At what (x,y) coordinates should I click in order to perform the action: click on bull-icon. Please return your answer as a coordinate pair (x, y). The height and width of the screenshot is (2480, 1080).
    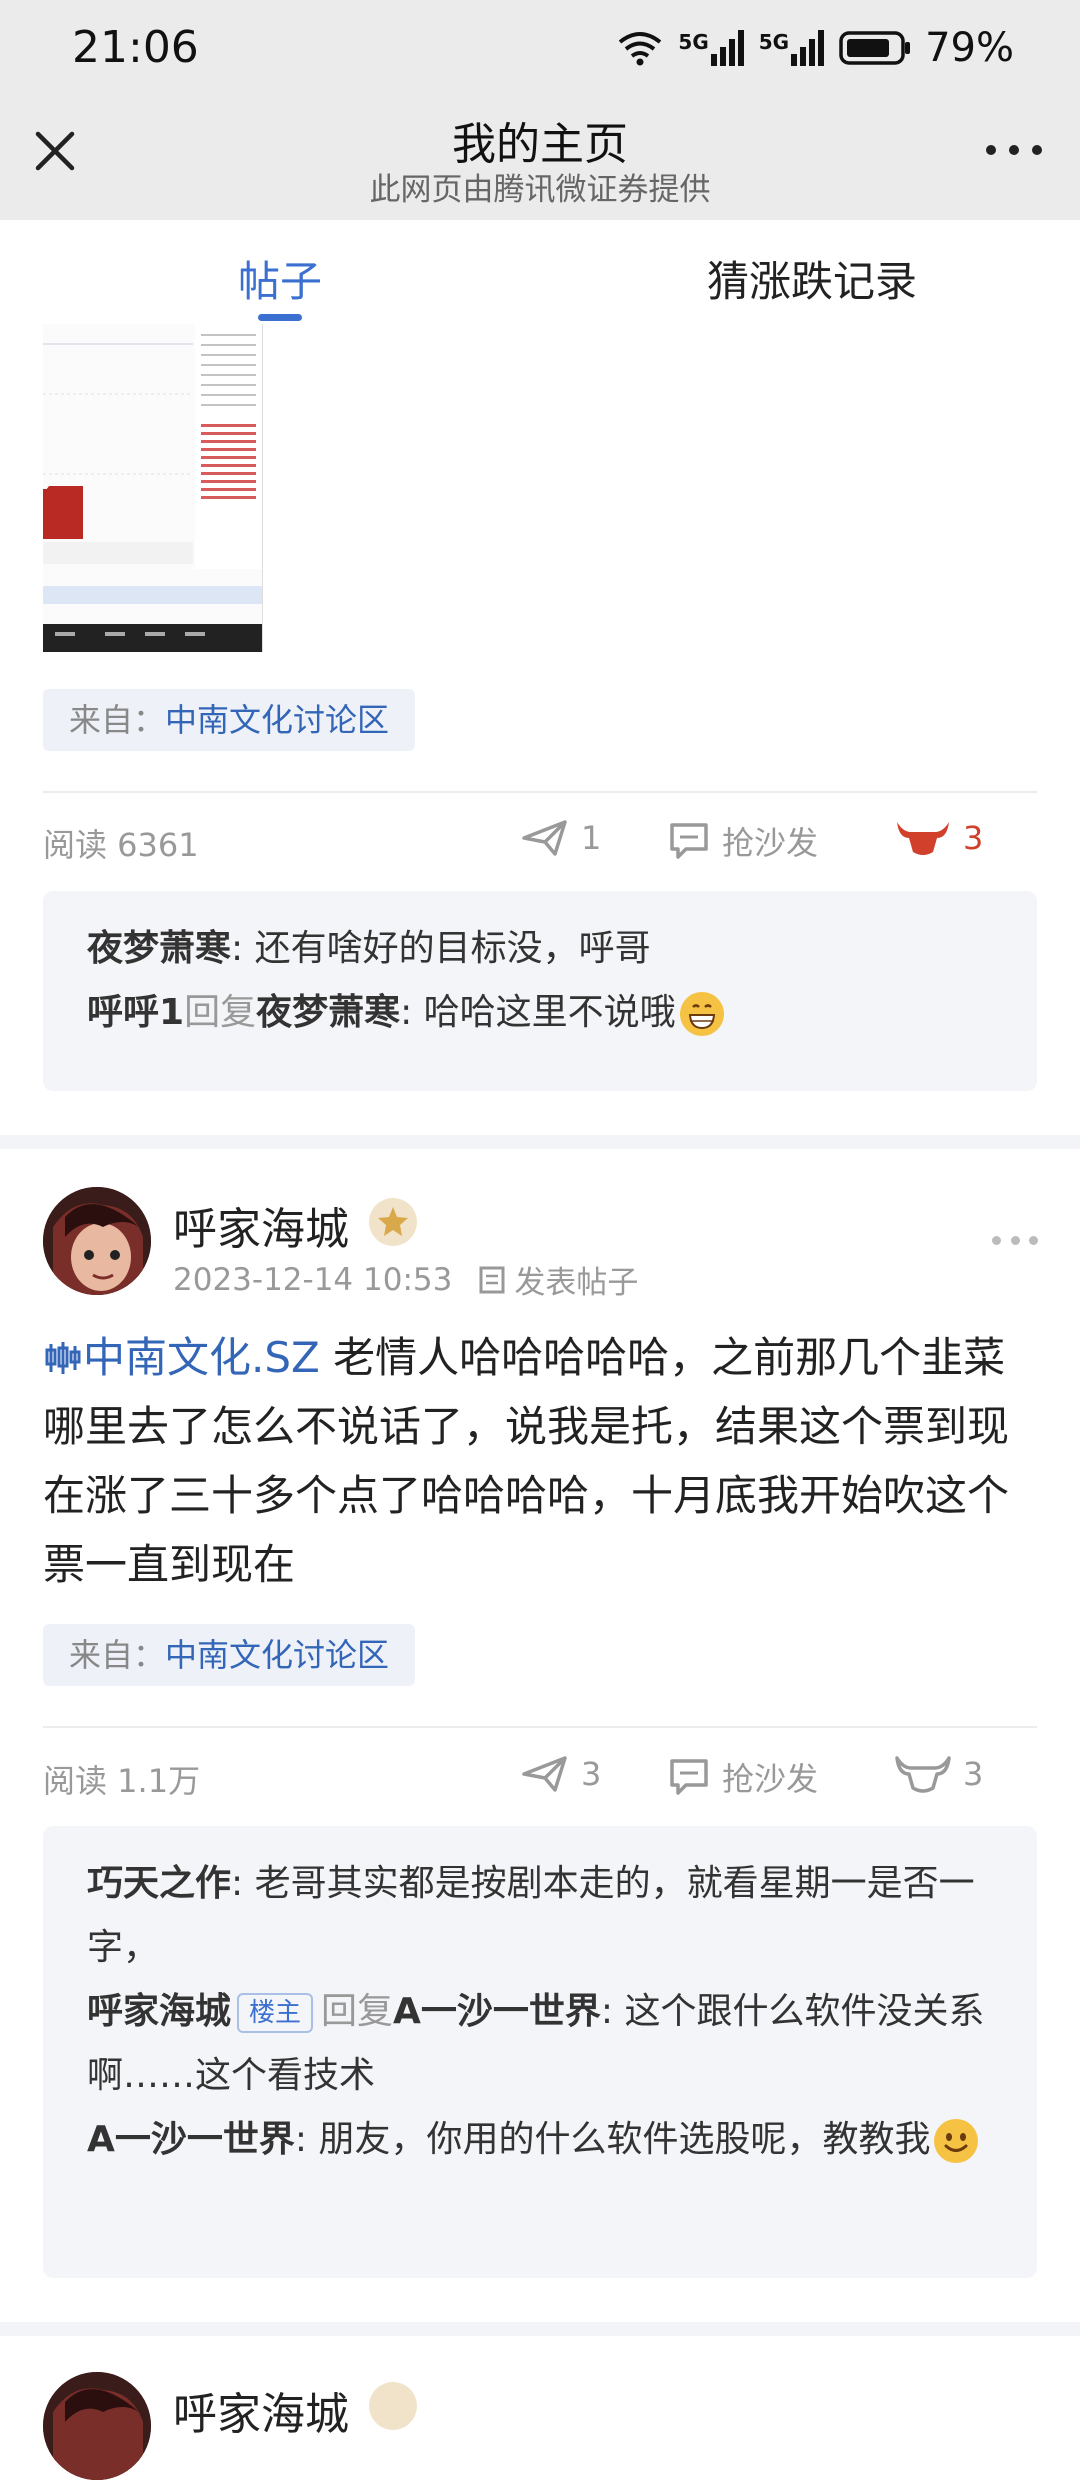
    Looking at the image, I should click on (923, 838).